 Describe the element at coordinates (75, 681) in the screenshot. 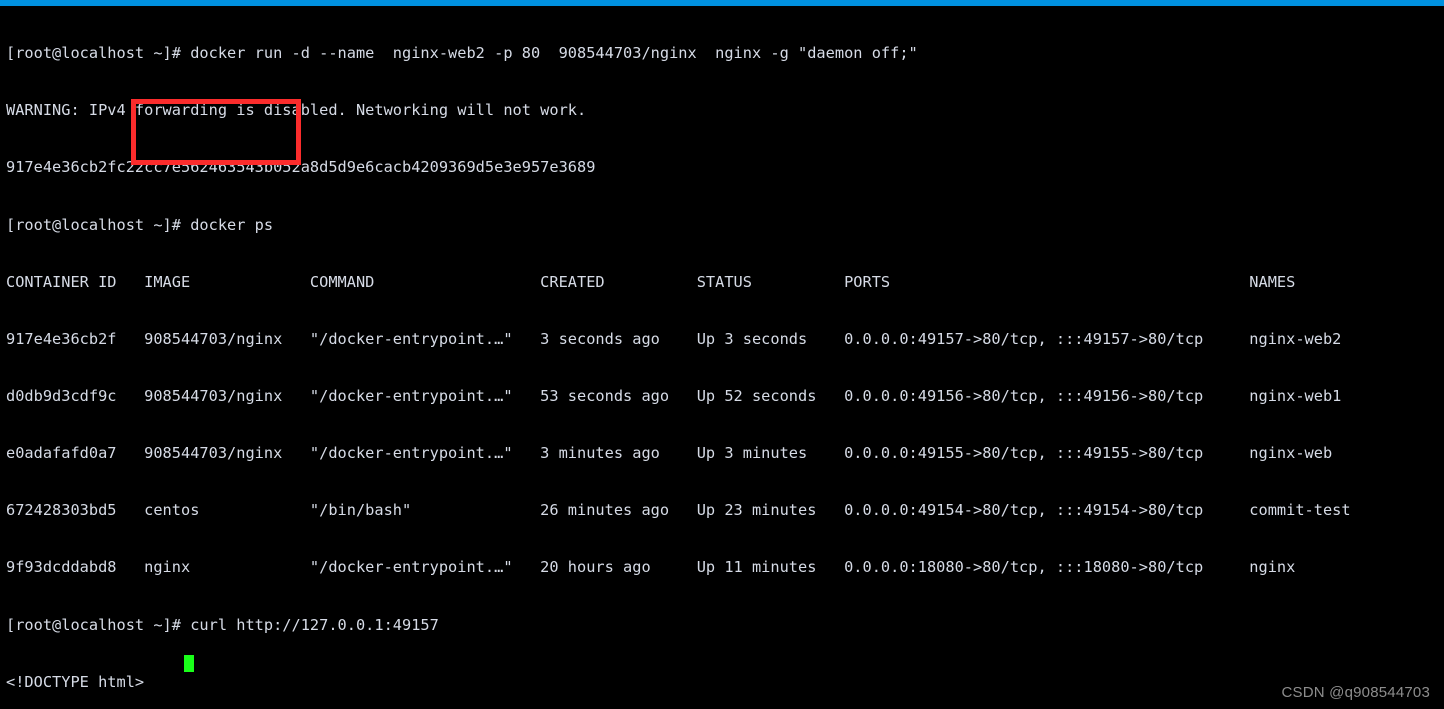

I see `terminal-line: <!DOCTYPE html>` at that location.